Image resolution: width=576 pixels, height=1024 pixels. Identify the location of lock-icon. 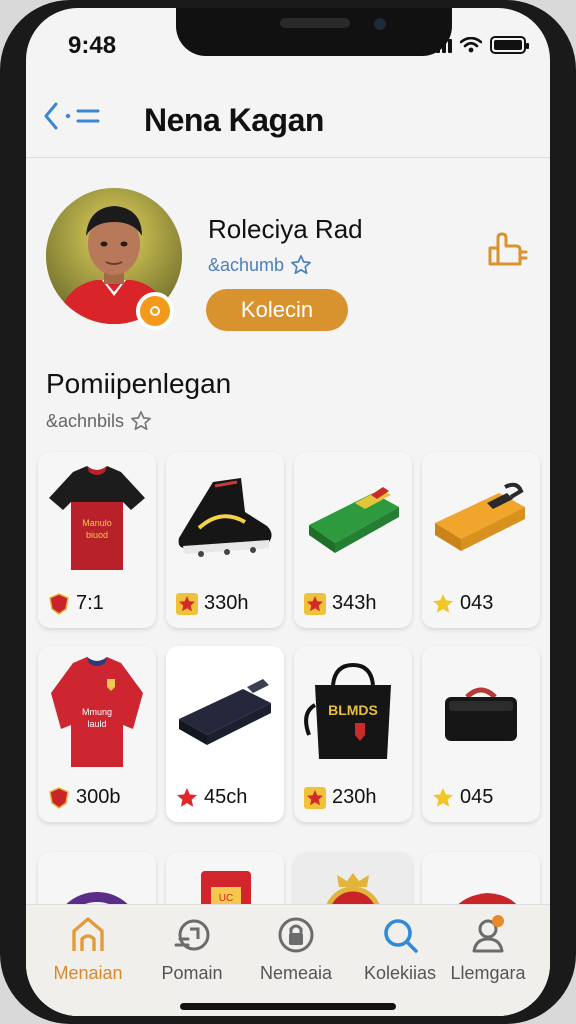
(296, 935).